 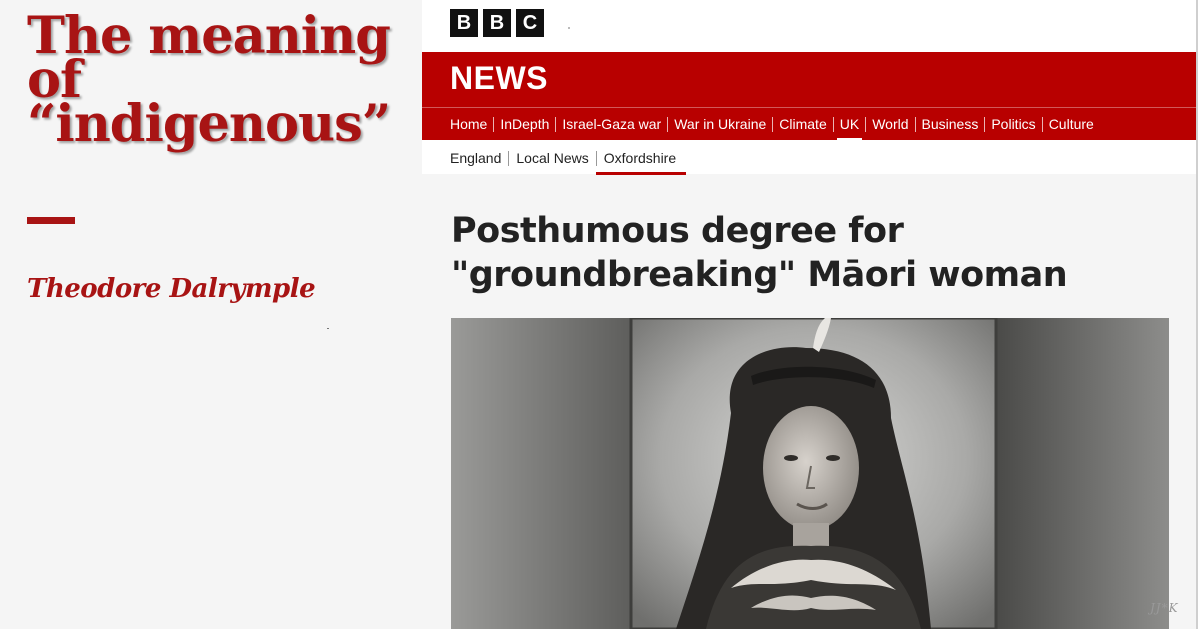 I want to click on bbc-logo-letter: C, so click(x=530, y=23).